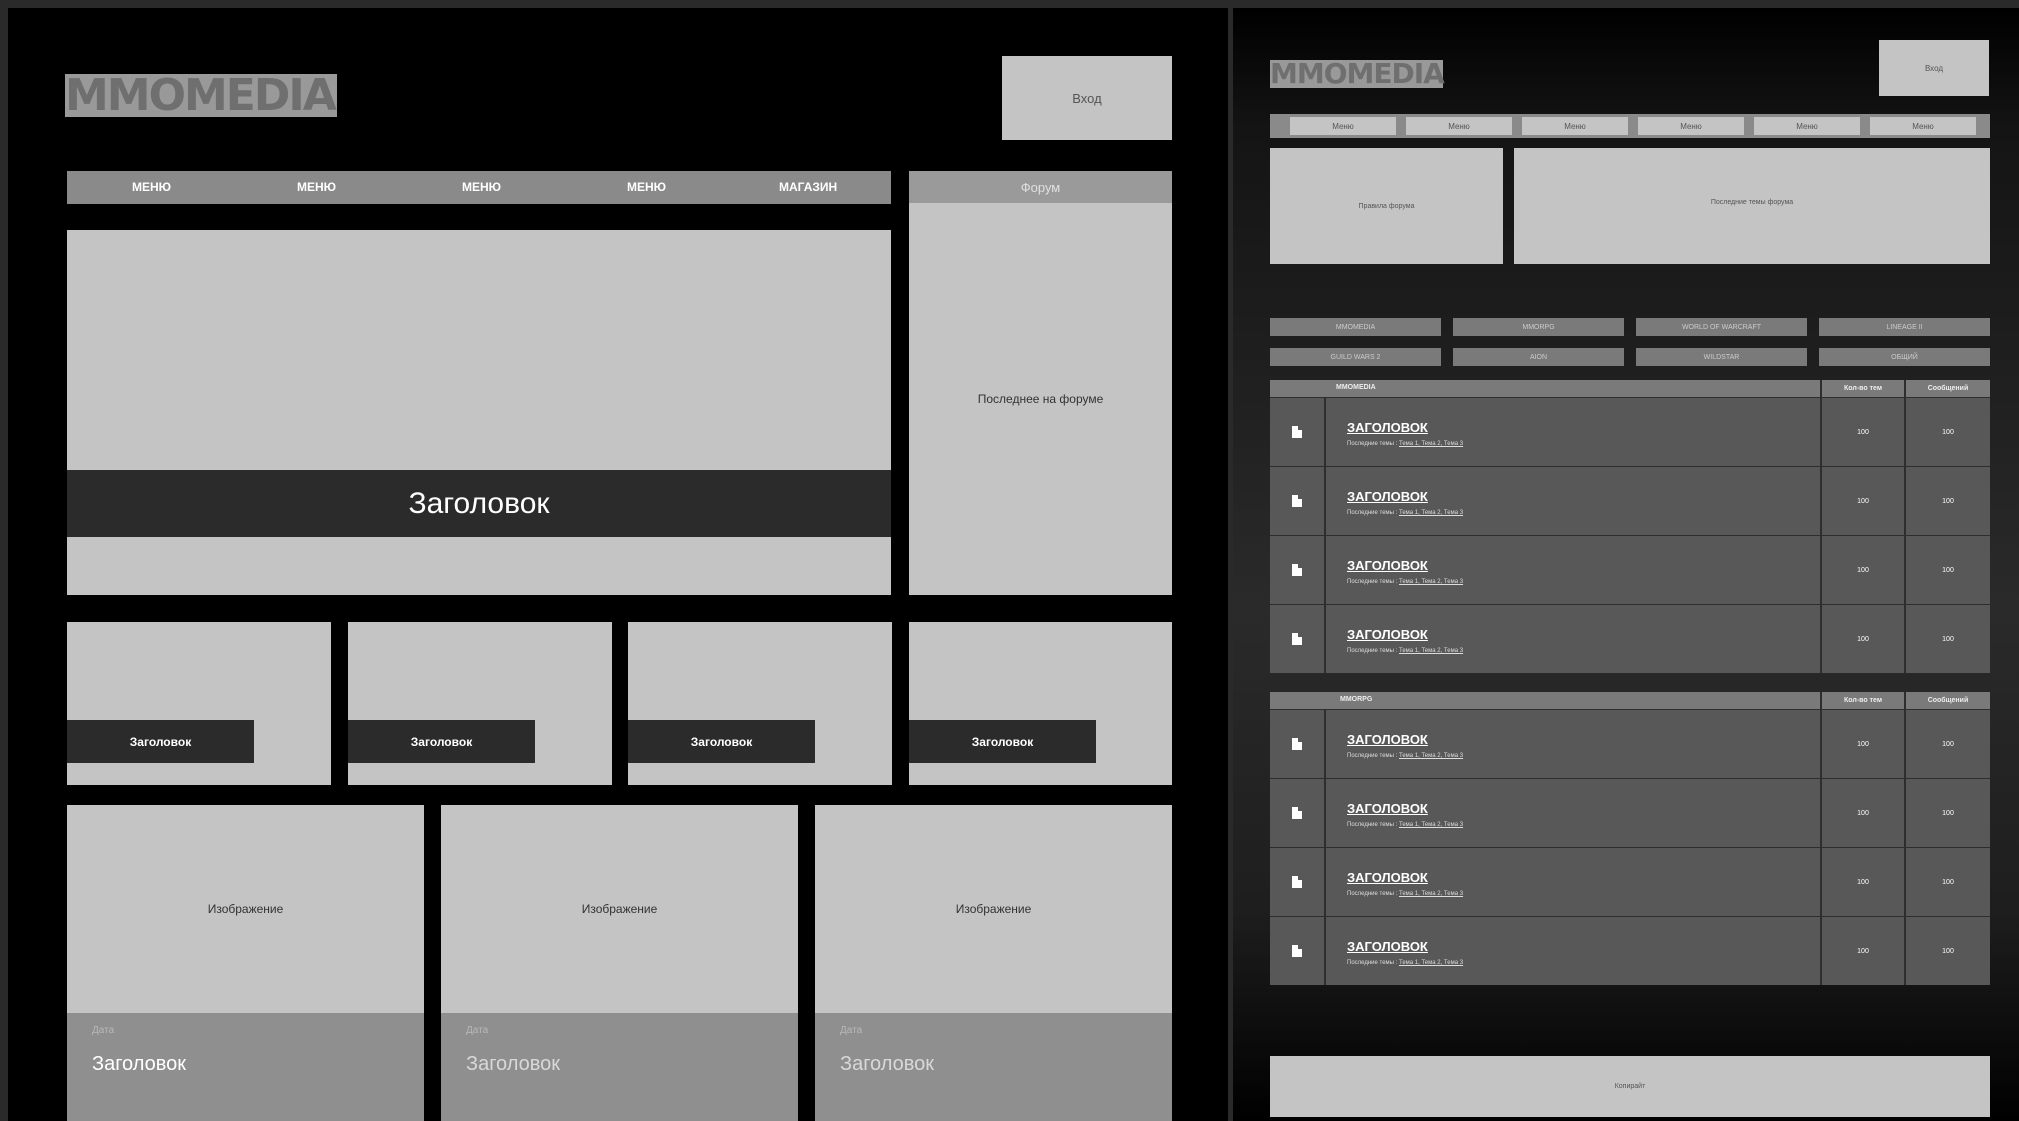  Describe the element at coordinates (151, 187) in the screenshot. I see `menu-item-1: МЕНЮ` at that location.